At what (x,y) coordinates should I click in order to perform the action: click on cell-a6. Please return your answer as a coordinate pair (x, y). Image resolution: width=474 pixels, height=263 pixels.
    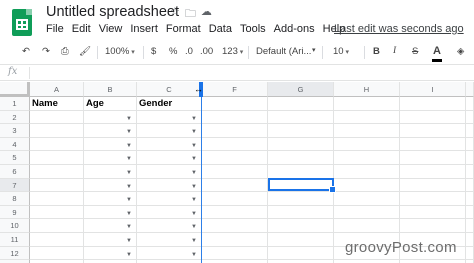
    Looking at the image, I should click on (57, 172).